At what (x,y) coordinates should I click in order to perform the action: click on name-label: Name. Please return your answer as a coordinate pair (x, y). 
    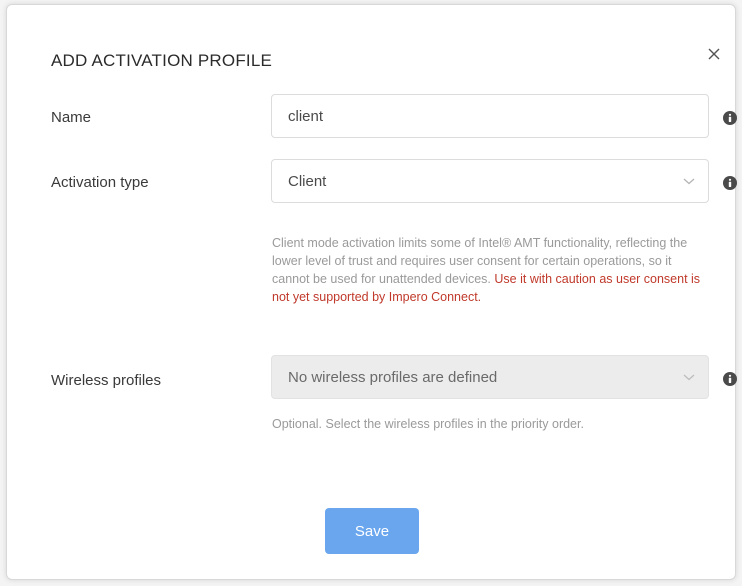
    Looking at the image, I should click on (71, 117).